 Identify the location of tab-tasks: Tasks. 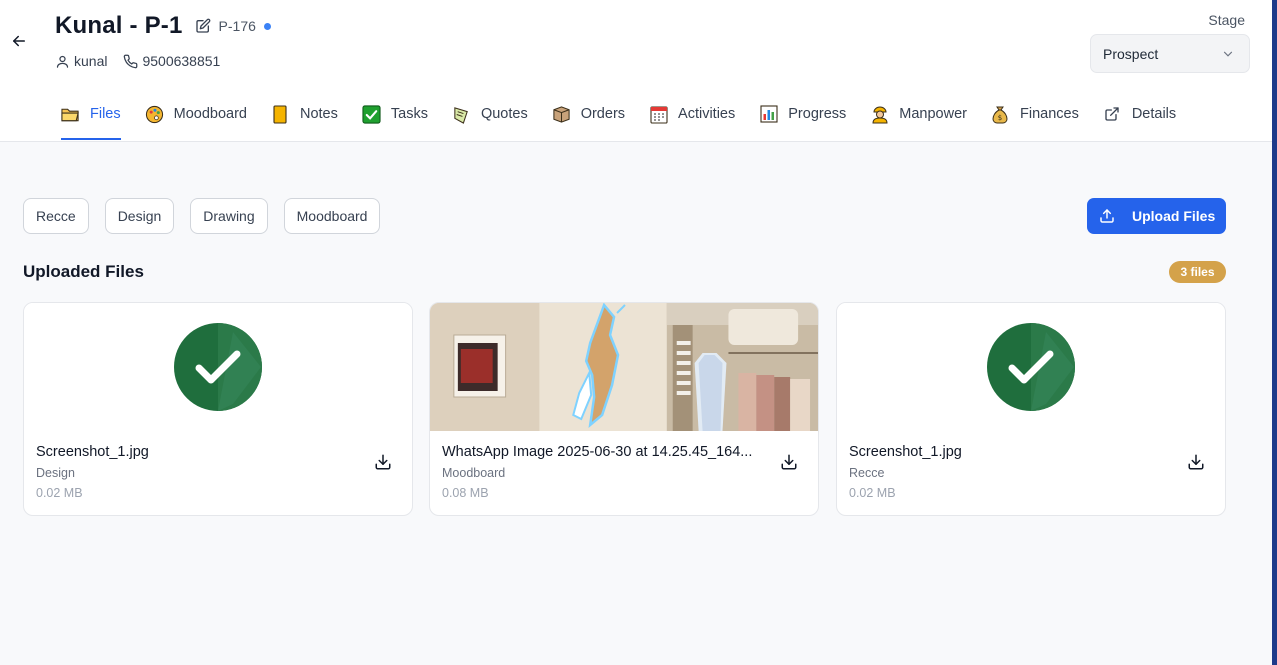
(395, 114).